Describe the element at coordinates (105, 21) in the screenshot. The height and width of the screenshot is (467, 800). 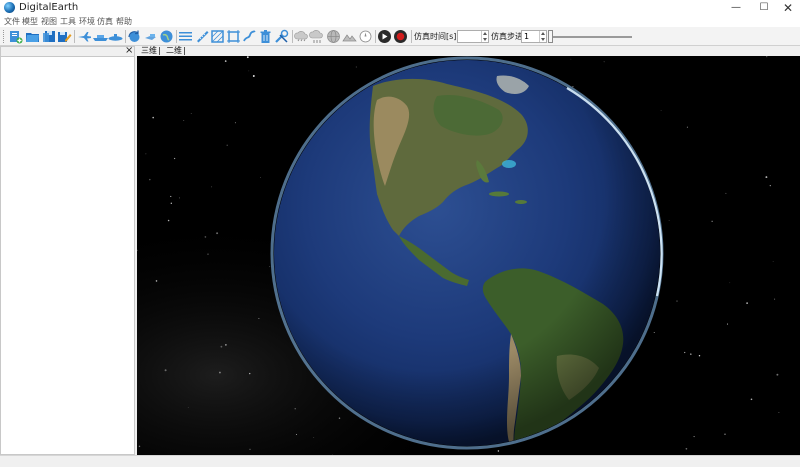
I see `menu-simulation: 仿真` at that location.